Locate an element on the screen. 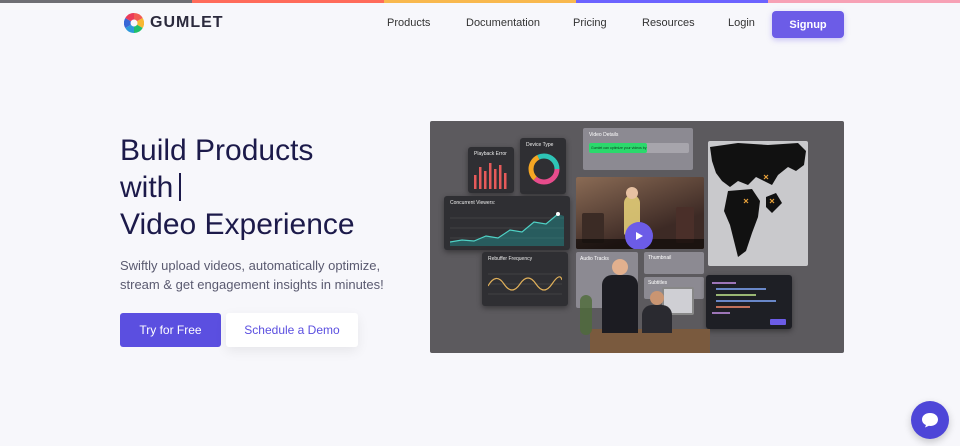 This screenshot has height=446, width=960. chat-widget-button is located at coordinates (930, 420).